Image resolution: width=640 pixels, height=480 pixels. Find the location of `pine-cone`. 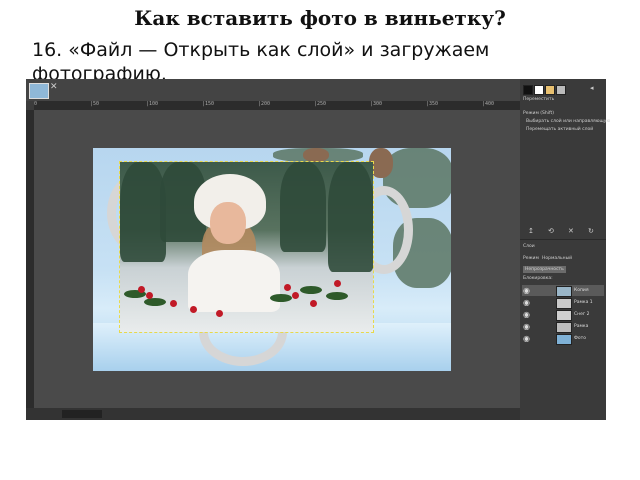

pine-cone is located at coordinates (316, 155).